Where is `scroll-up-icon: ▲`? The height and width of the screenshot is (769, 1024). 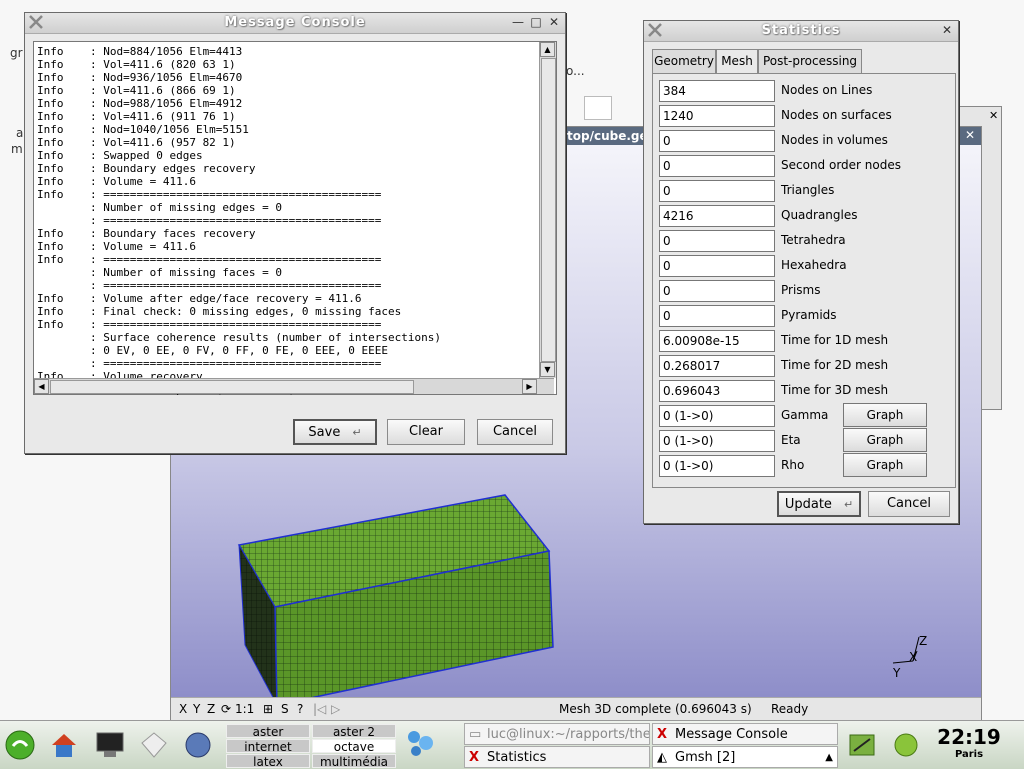 scroll-up-icon: ▲ is located at coordinates (547, 49).